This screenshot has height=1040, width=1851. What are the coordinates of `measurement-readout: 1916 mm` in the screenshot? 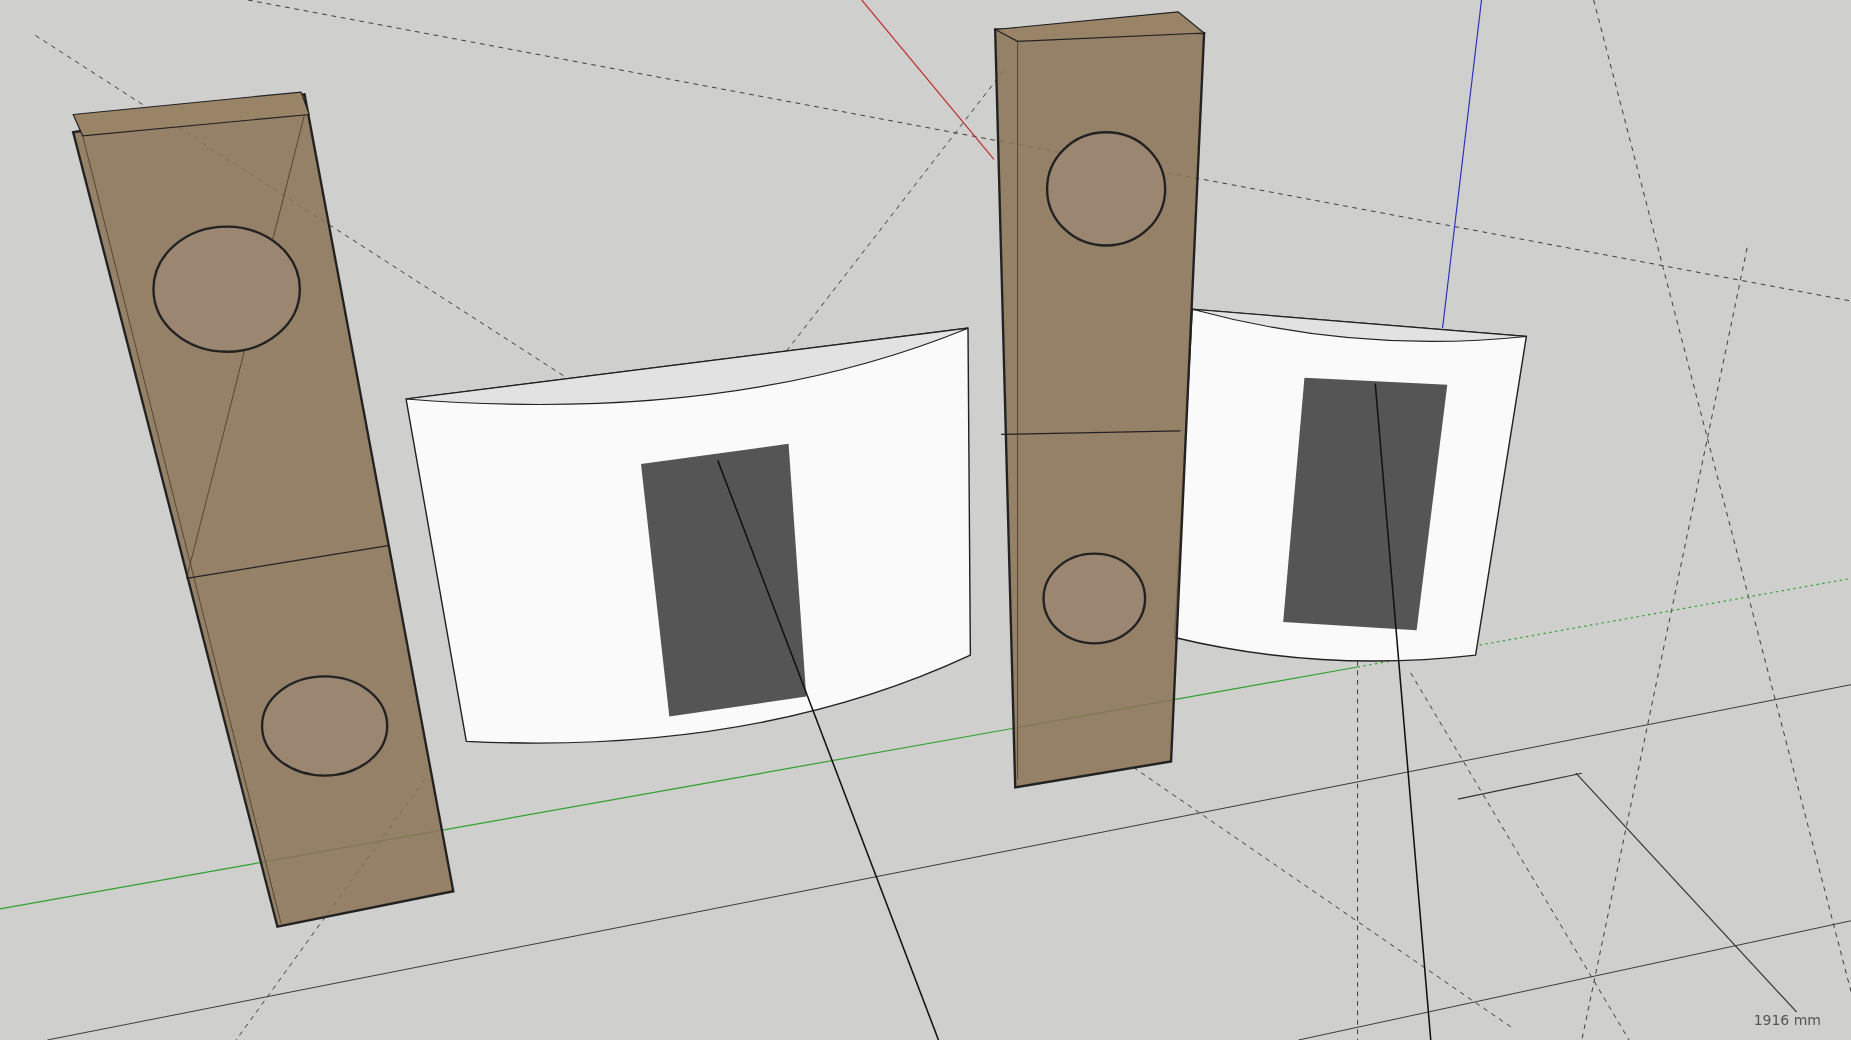 It's located at (1787, 1020).